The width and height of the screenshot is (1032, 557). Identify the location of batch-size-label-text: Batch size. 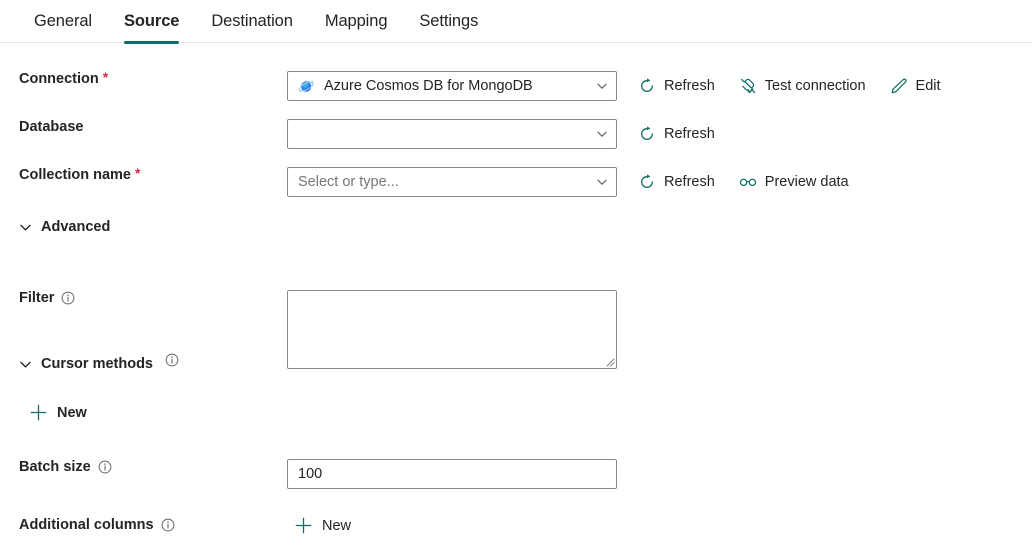
(55, 467).